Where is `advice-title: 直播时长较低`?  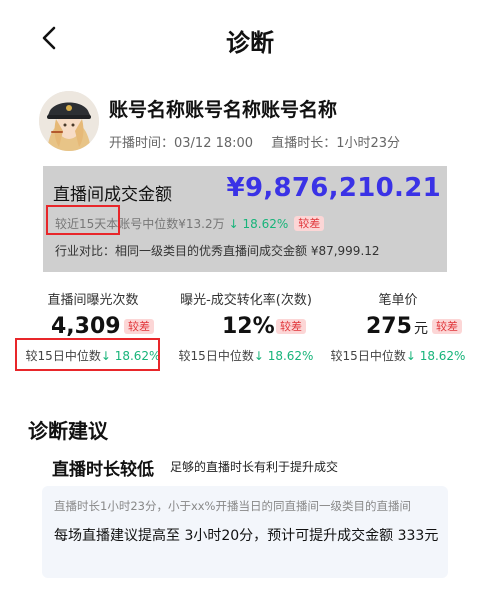
advice-title: 直播时长较低 is located at coordinates (103, 470).